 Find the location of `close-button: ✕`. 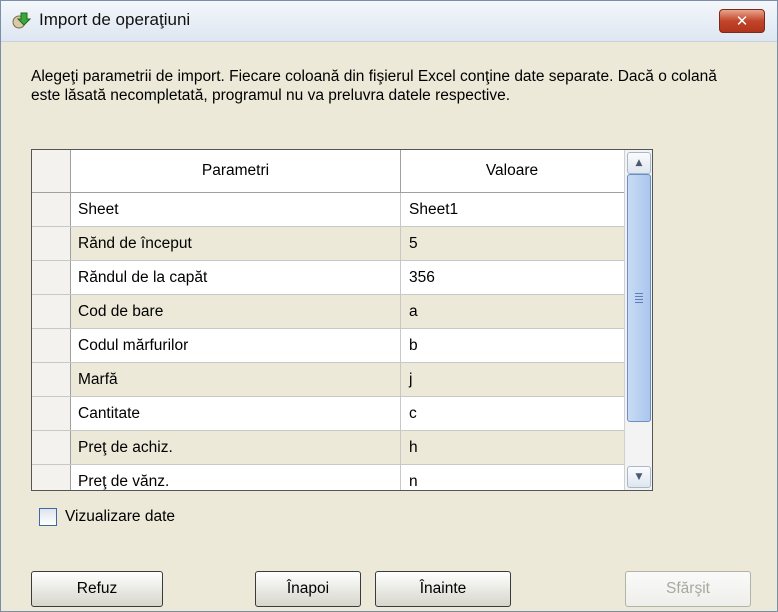

close-button: ✕ is located at coordinates (742, 21).